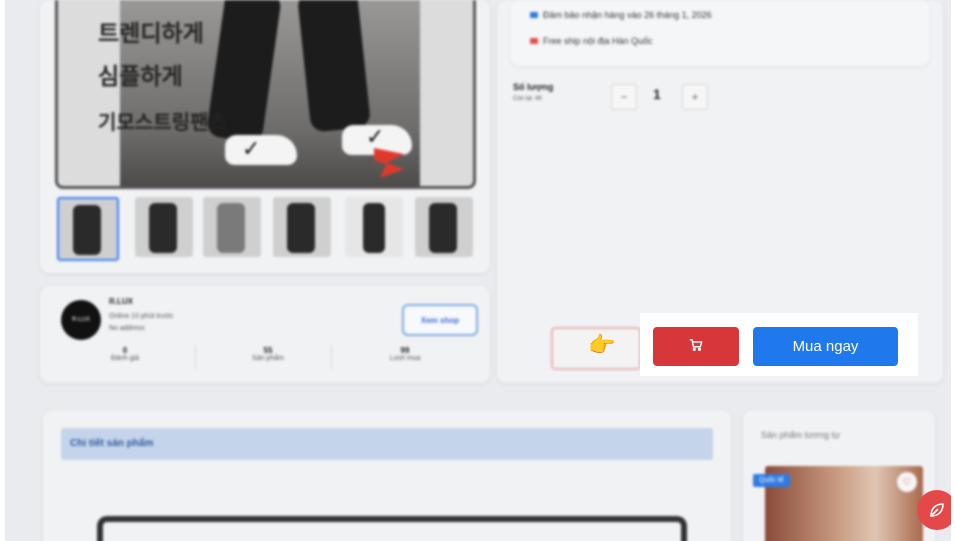 The image size is (956, 541). What do you see at coordinates (81, 320) in the screenshot?
I see `shop-avatar: R-LUX` at bounding box center [81, 320].